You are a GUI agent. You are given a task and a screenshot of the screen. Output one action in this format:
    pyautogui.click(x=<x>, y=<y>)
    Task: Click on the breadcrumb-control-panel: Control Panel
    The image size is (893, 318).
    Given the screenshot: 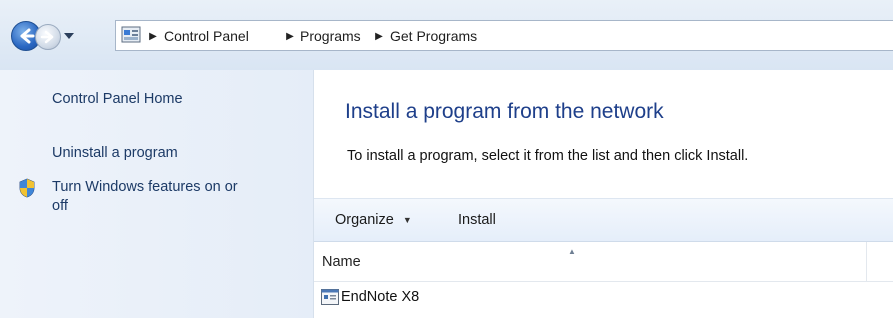 What is the action you would take?
    pyautogui.click(x=206, y=36)
    